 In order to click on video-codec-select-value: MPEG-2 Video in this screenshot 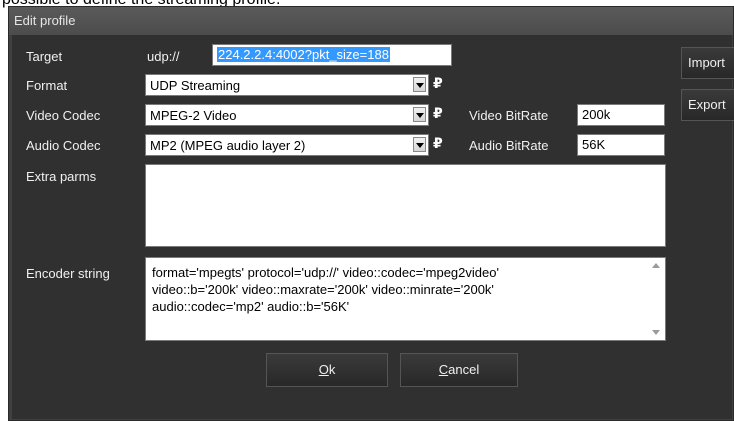, I will do `click(193, 115)`.